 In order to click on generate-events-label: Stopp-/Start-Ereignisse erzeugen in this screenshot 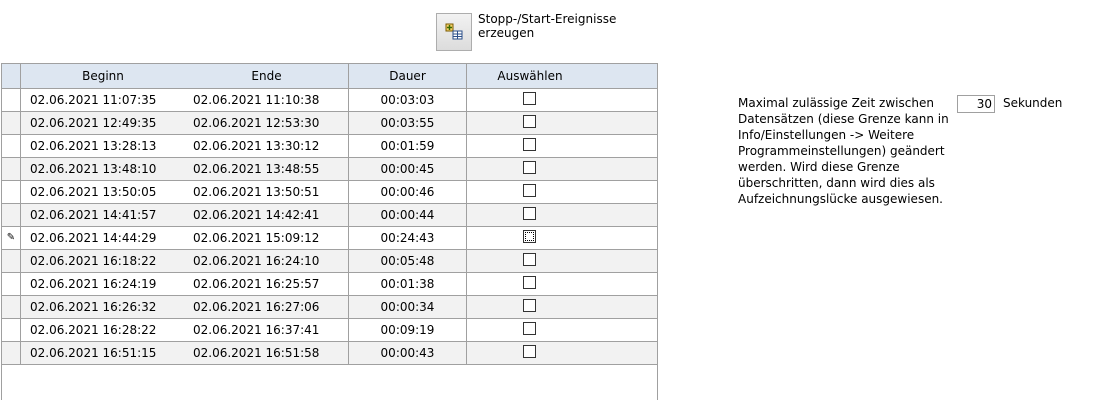, I will do `click(547, 26)`.